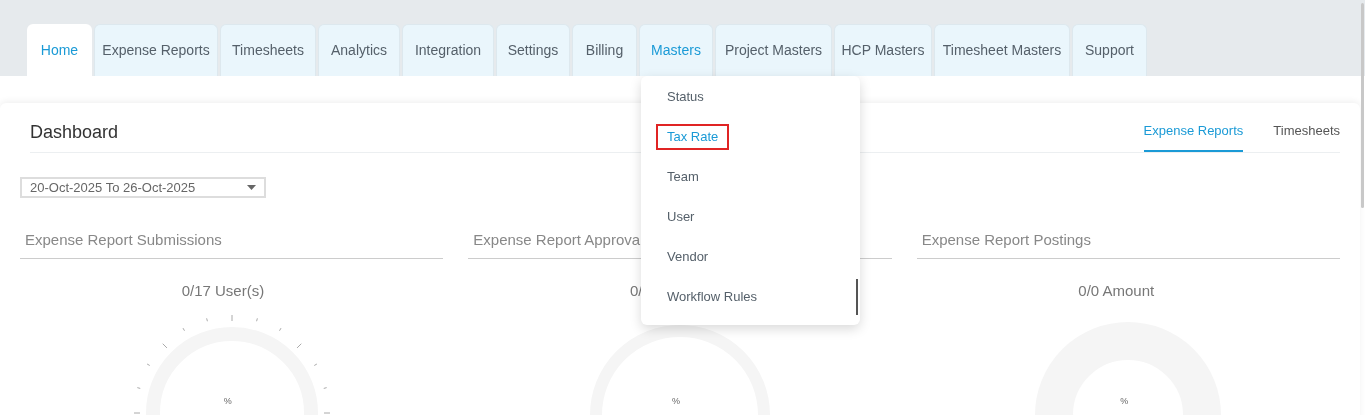 The height and width of the screenshot is (415, 1365). What do you see at coordinates (74, 132) in the screenshot?
I see `dashboard-title: Dashboard` at bounding box center [74, 132].